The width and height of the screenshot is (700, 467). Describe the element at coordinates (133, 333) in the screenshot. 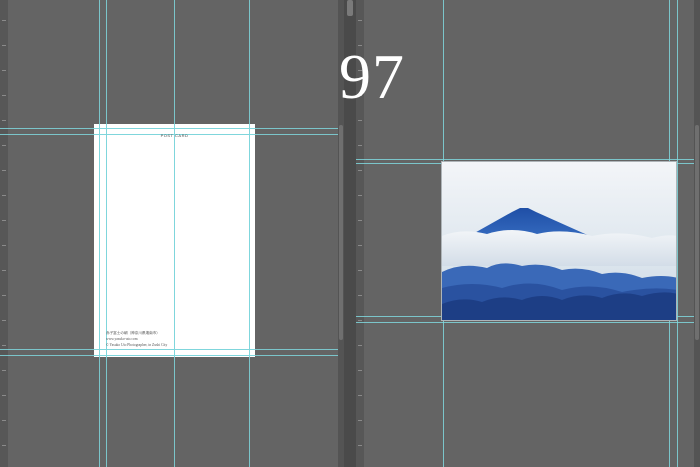

I see `photo-caption: 赤子富士の朝（神奈川県湘南市）` at that location.